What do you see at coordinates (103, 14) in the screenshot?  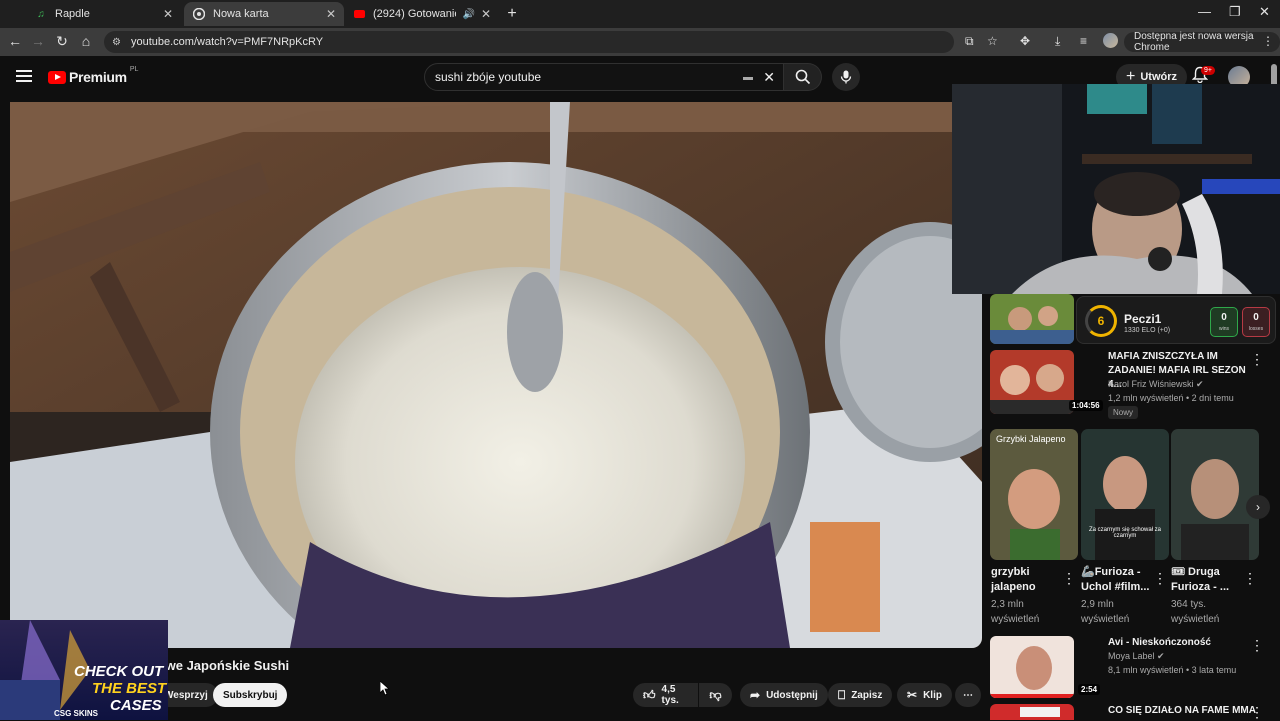 I see `tab-rapdle: ♫ Rapdle ✕` at bounding box center [103, 14].